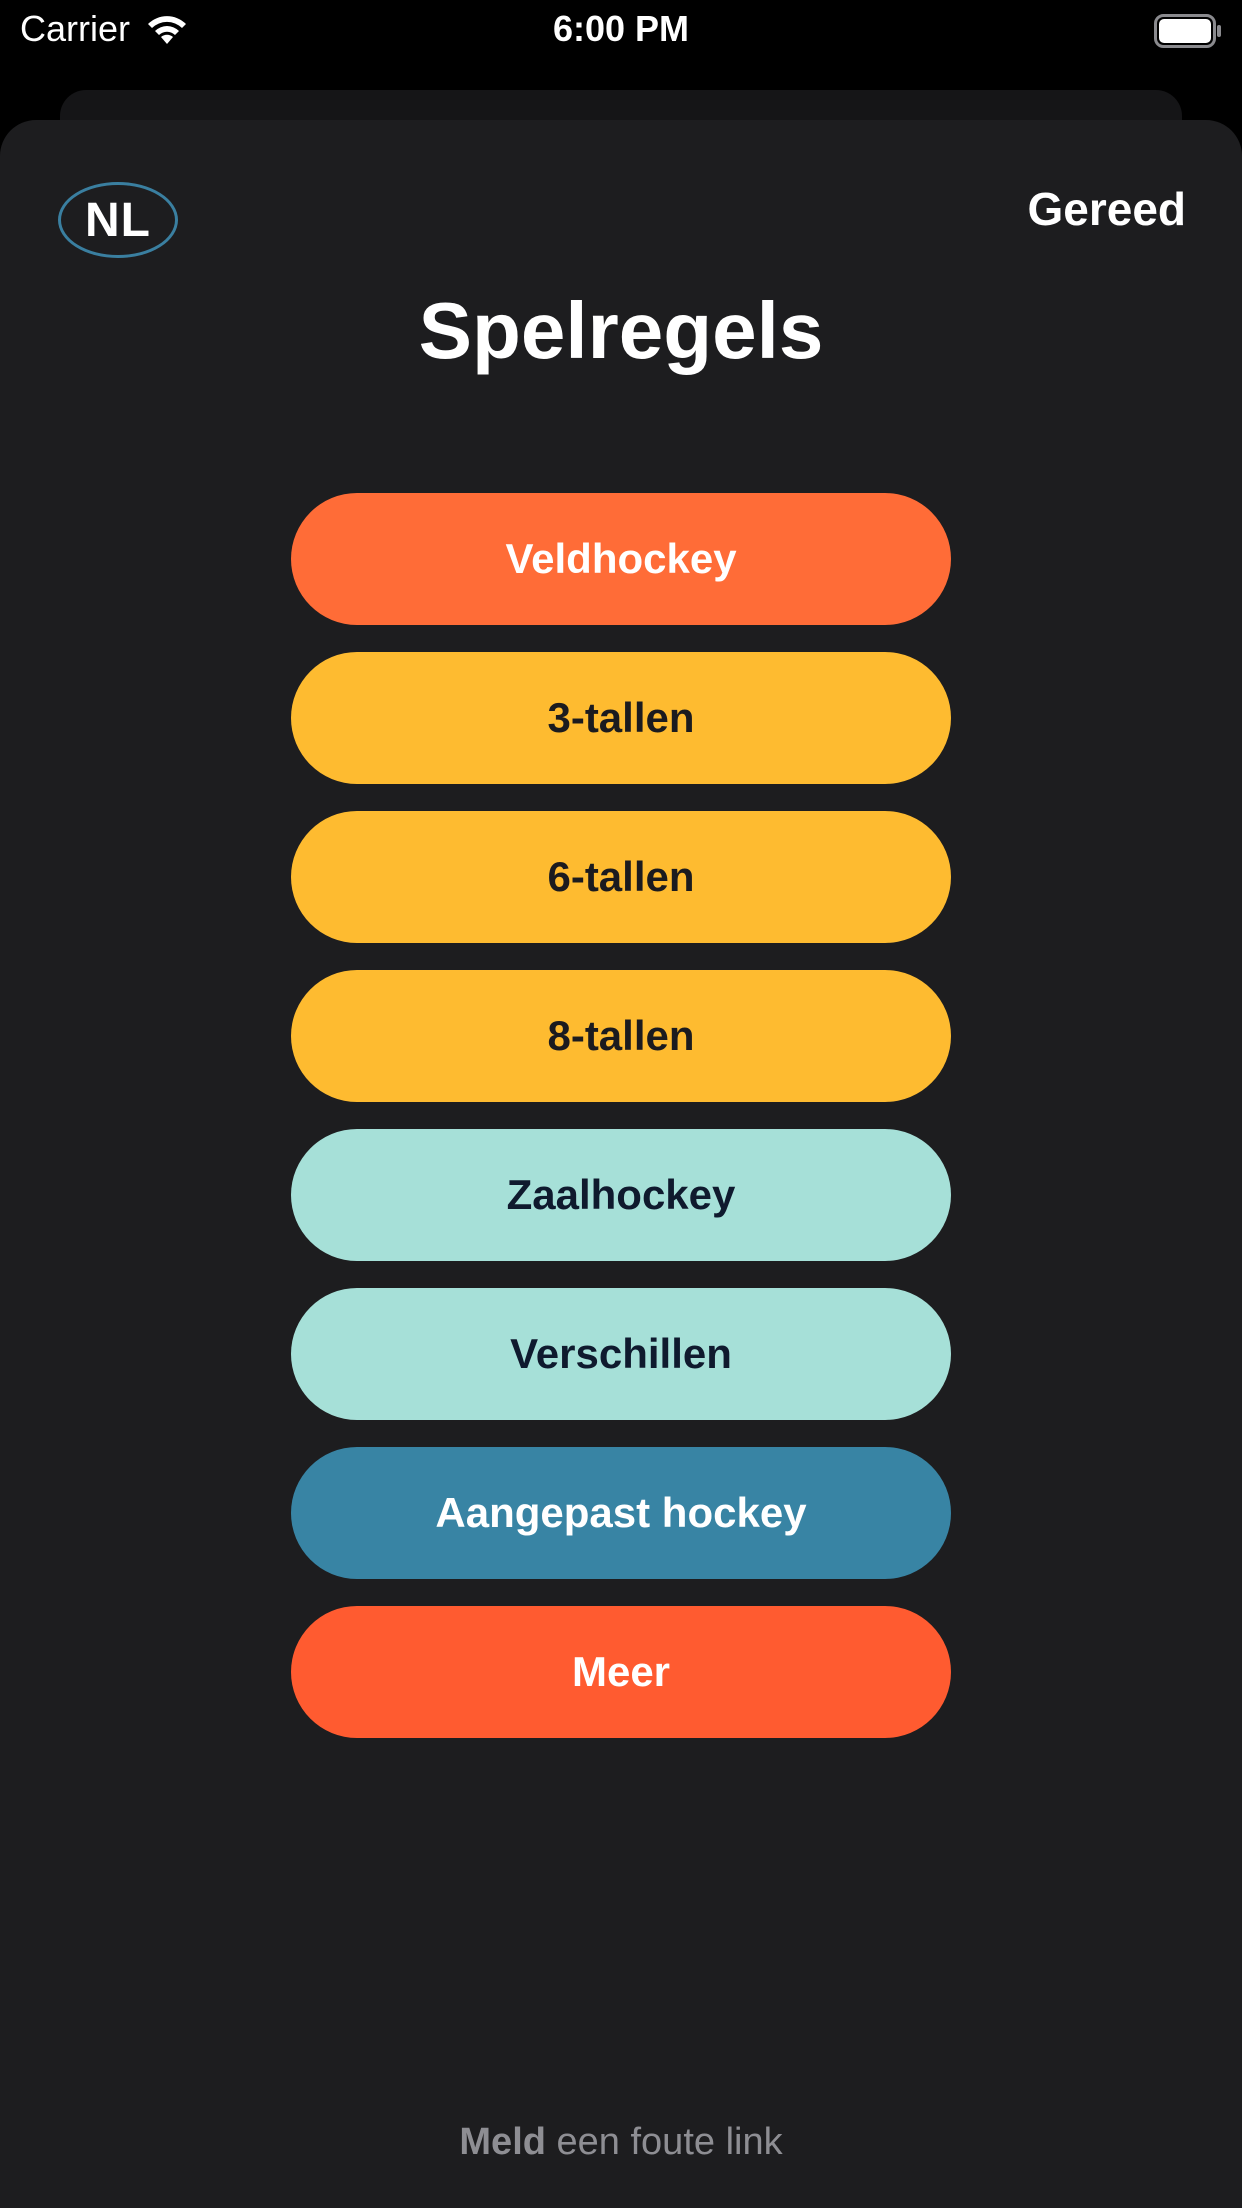 The image size is (1242, 2208). I want to click on menu-button-8-tallen: 8-tallen, so click(621, 1036).